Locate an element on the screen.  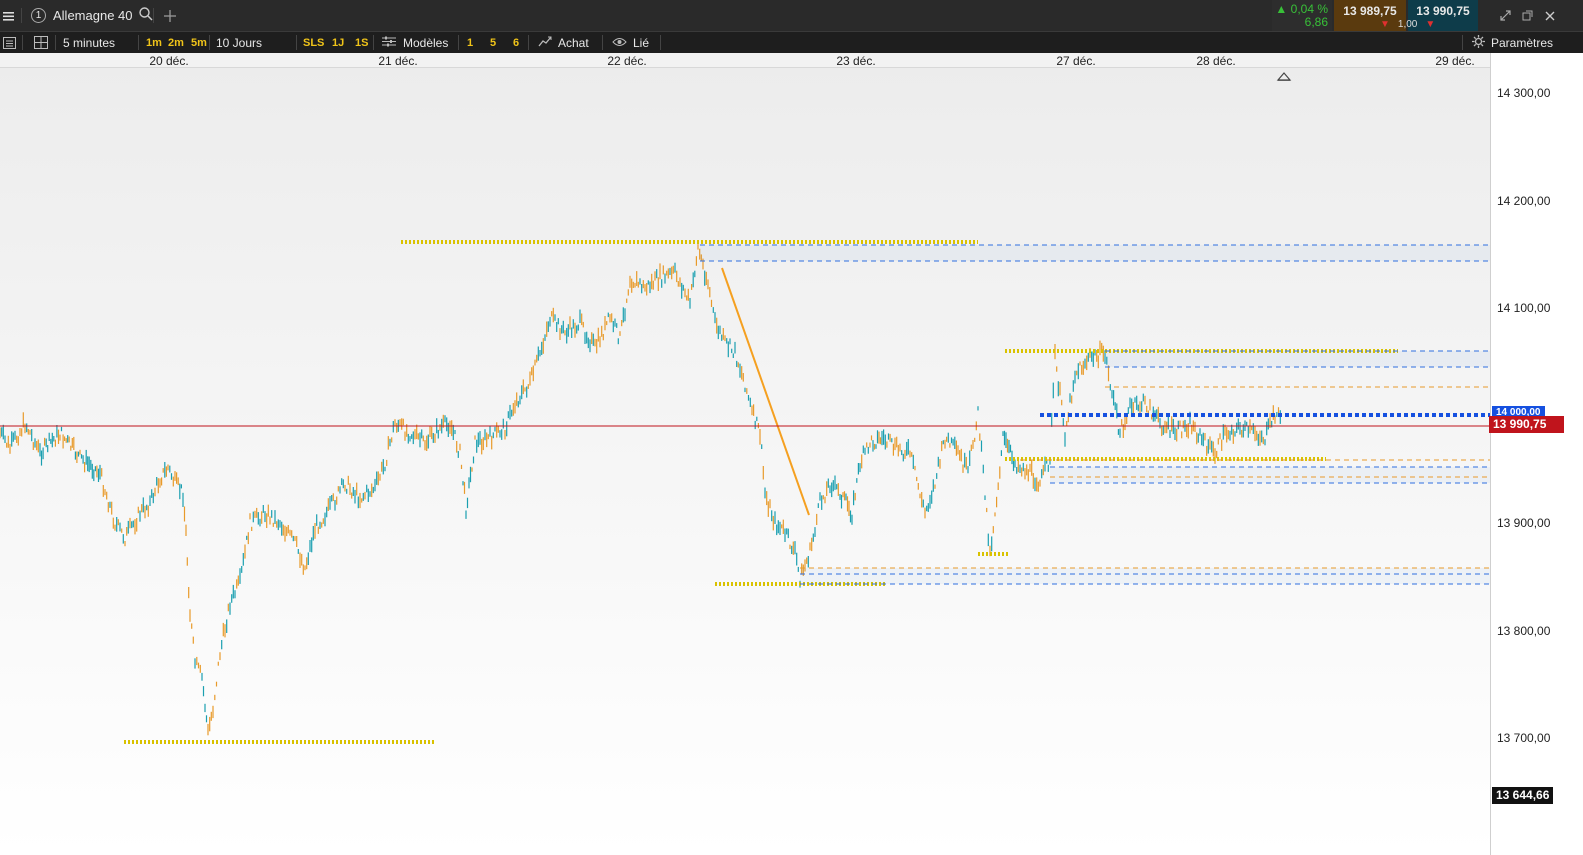
q1s-label: 1S is located at coordinates (362, 42).